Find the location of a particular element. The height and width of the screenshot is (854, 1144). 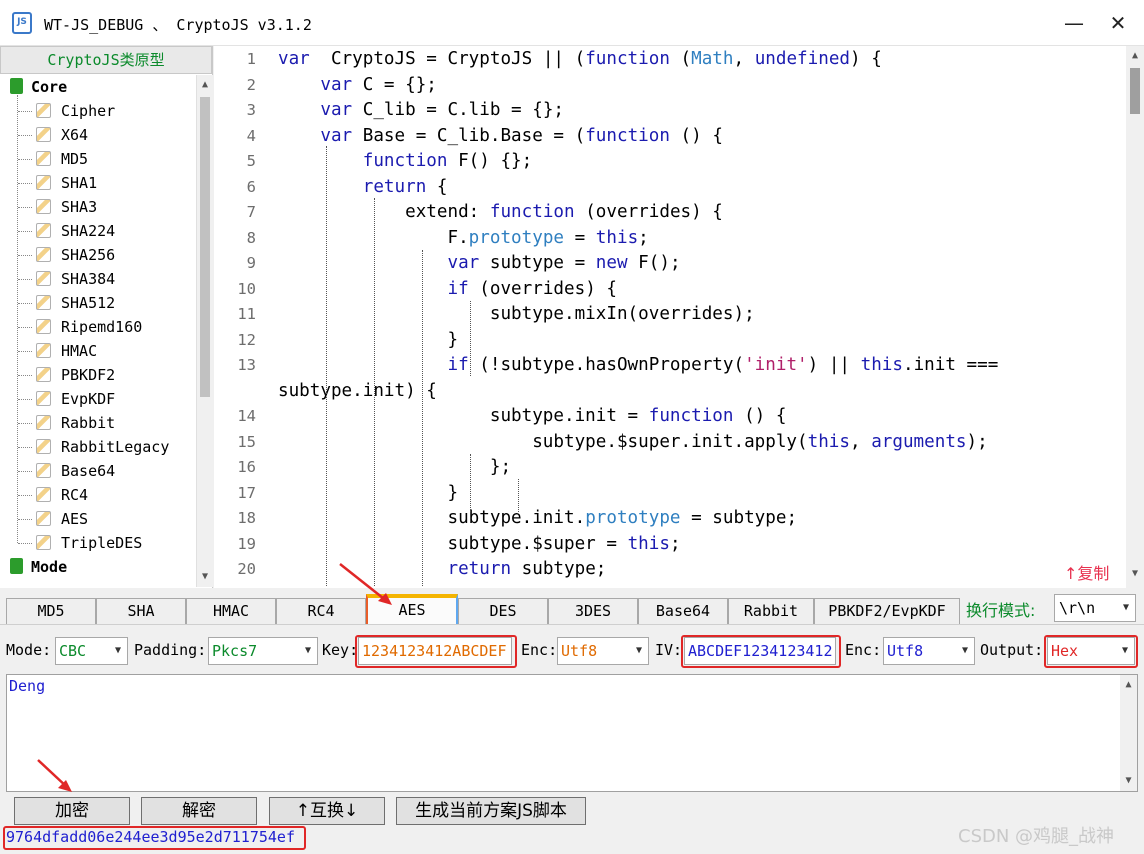

code-line: return subtype; is located at coordinates (442, 569).